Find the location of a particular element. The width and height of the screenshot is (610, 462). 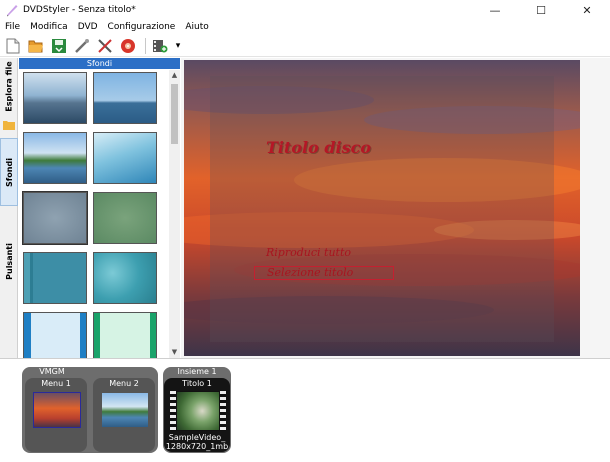

background-thumb-waves is located at coordinates (125, 158).